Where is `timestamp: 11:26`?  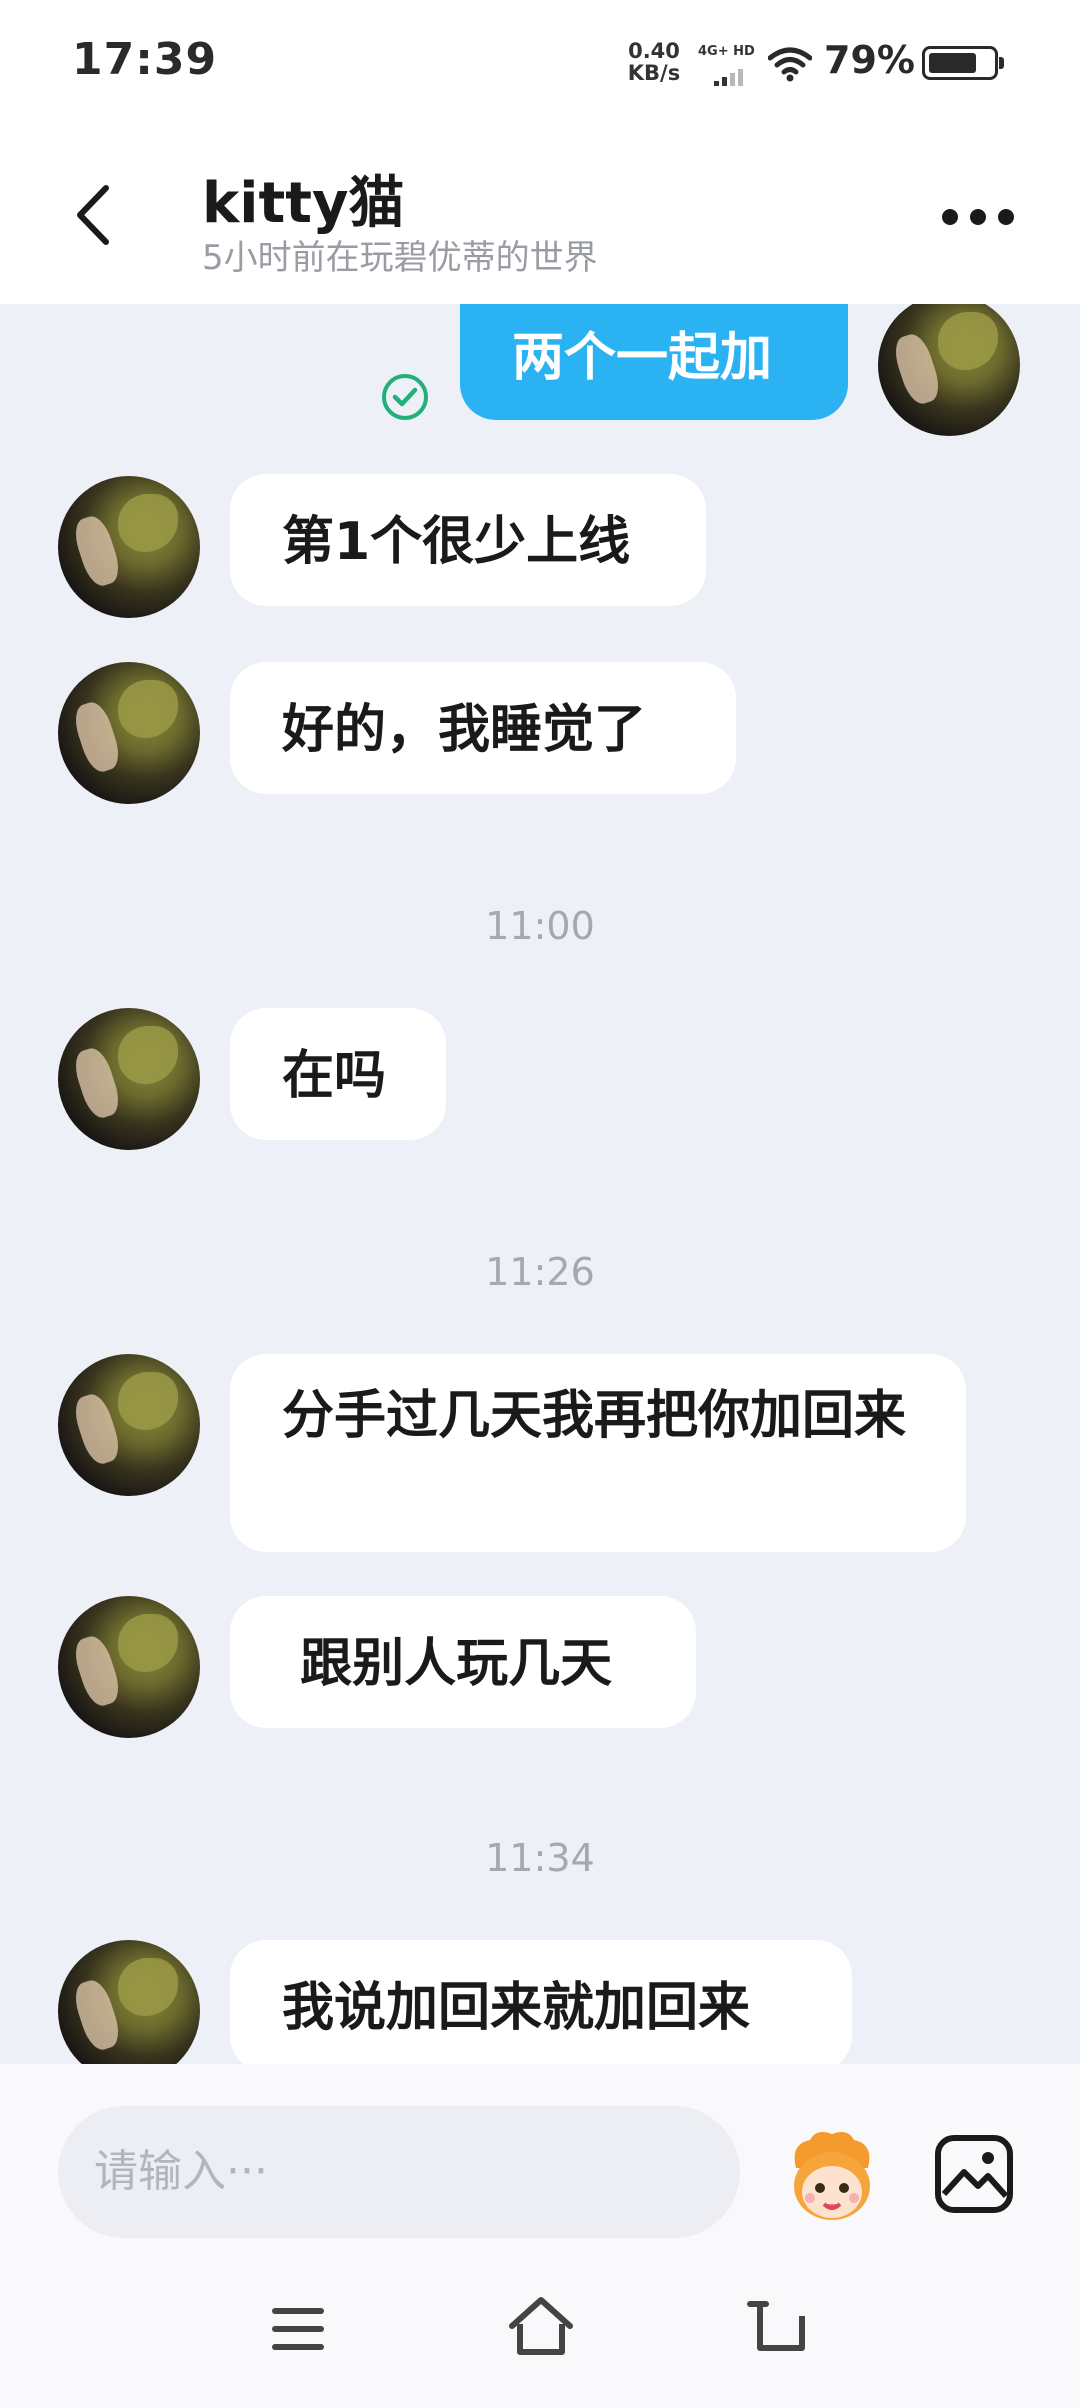
timestamp: 11:26 is located at coordinates (540, 1272).